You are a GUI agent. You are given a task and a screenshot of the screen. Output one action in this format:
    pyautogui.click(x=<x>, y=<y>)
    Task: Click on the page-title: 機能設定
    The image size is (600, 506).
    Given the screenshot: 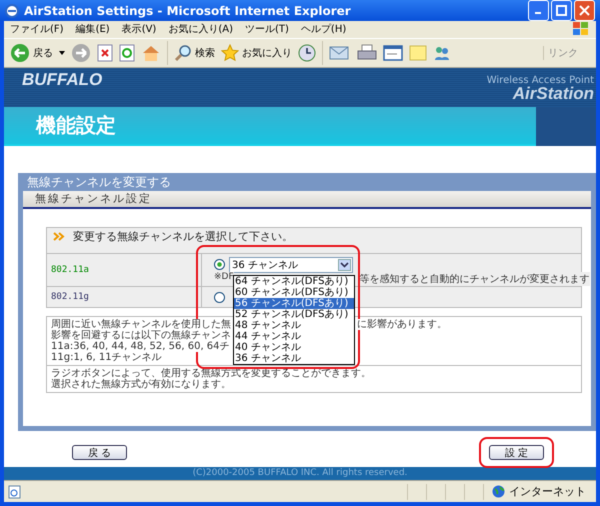 What is the action you would take?
    pyautogui.click(x=76, y=126)
    